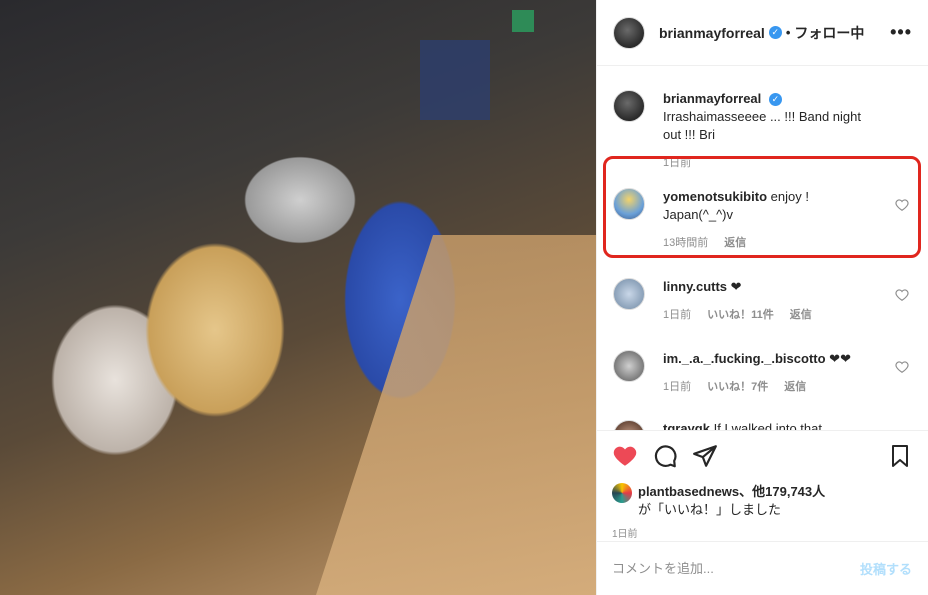  What do you see at coordinates (762, 456) in the screenshot?
I see `action-icons` at bounding box center [762, 456].